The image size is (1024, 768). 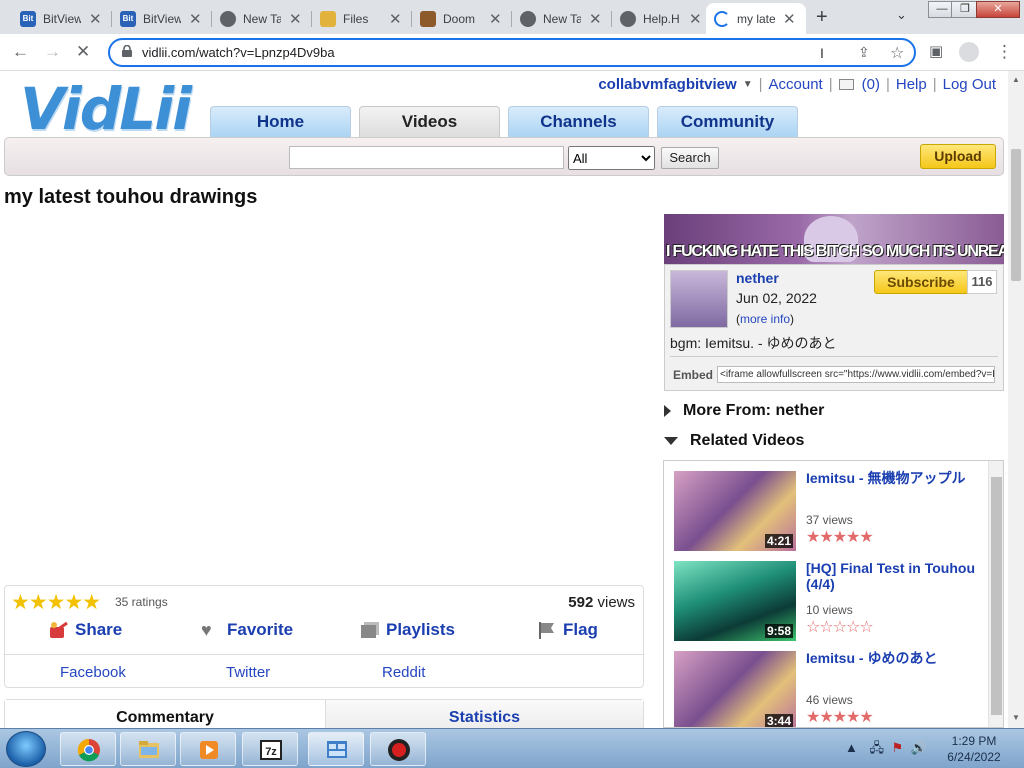 What do you see at coordinates (429, 122) in the screenshot?
I see `nav-tab-videos: Videos` at bounding box center [429, 122].